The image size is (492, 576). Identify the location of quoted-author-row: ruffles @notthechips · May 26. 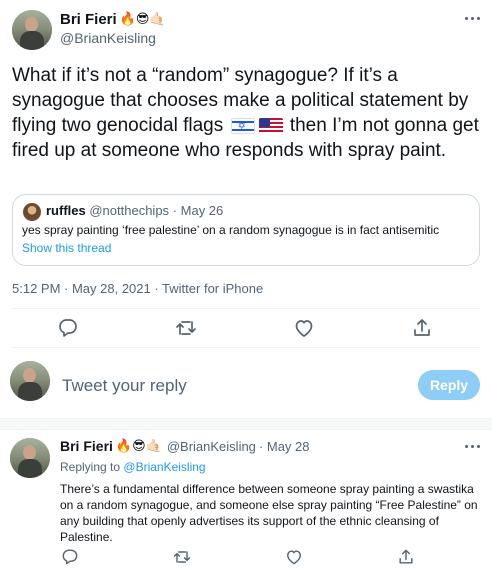
(134, 210).